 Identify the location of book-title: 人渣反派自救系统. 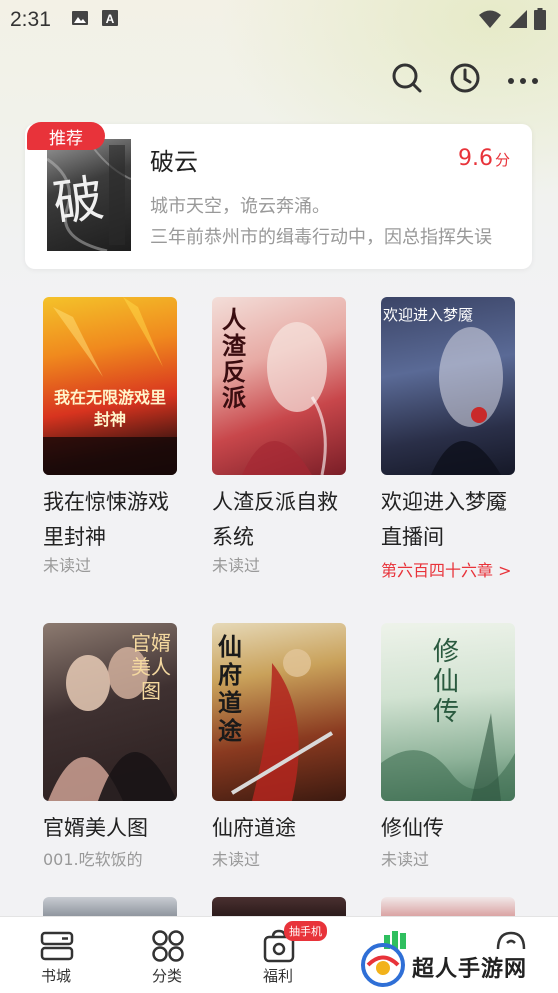
(275, 519).